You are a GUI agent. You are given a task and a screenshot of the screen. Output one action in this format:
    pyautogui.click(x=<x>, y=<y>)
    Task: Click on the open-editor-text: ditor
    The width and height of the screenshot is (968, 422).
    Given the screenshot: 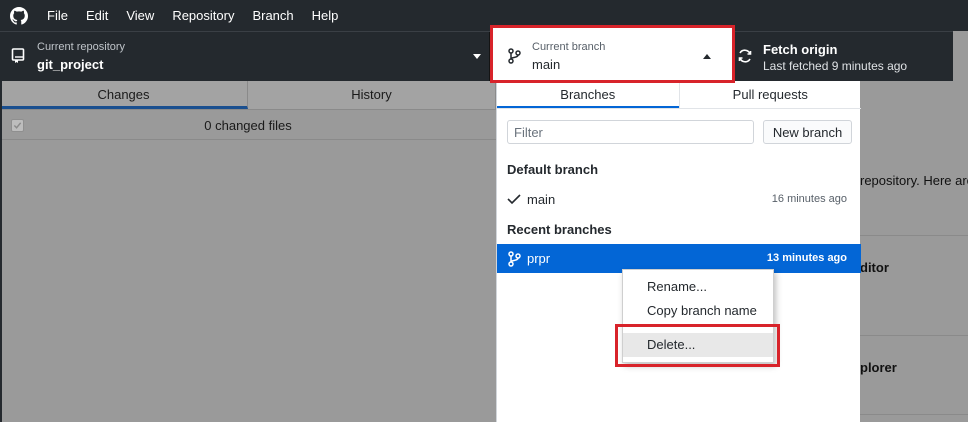 What is the action you would take?
    pyautogui.click(x=874, y=267)
    